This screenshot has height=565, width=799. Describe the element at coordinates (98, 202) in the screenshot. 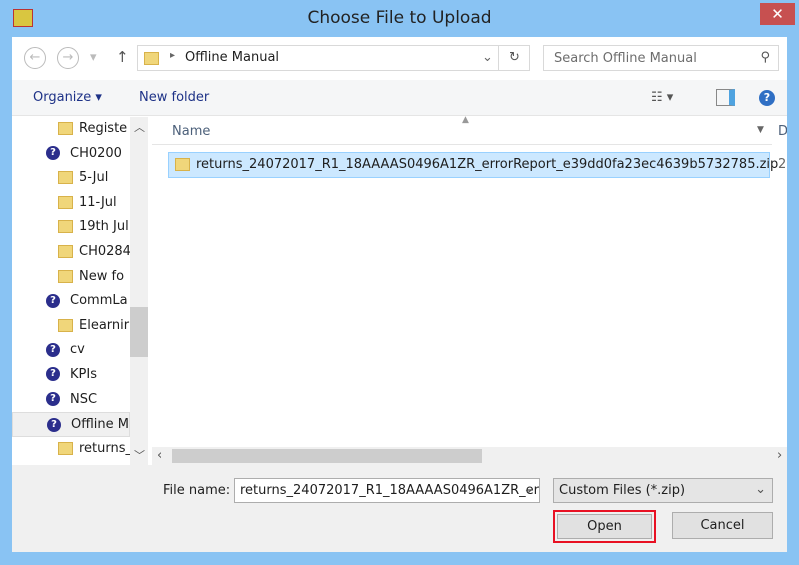

I see `tree-item-label: 11-Jul` at that location.